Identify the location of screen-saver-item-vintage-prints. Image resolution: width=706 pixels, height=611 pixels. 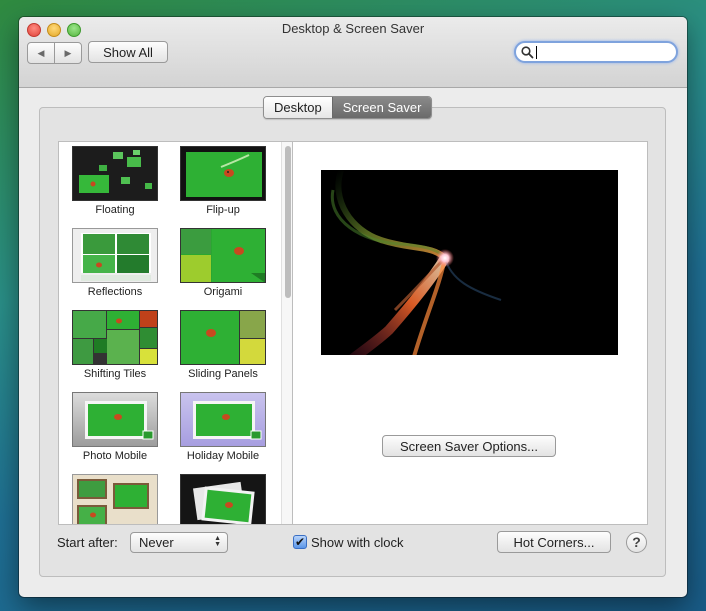
(113, 498).